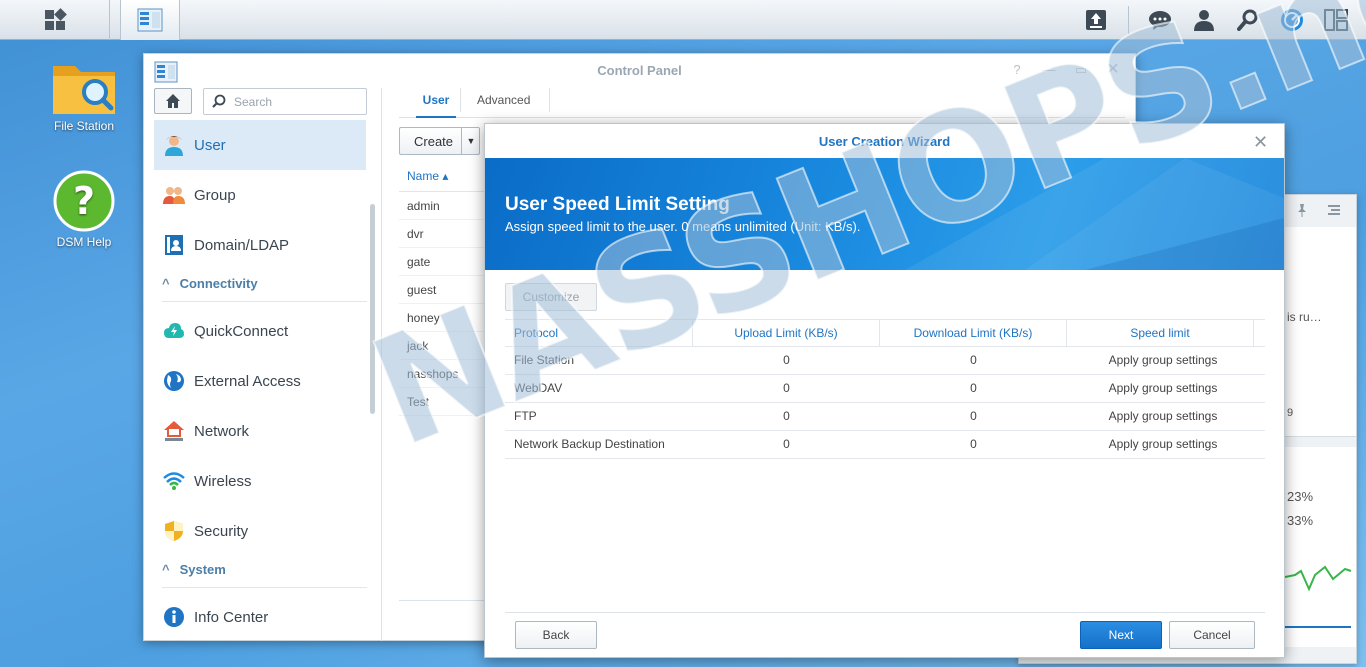  Describe the element at coordinates (884, 141) in the screenshot. I see `dialog-title: User Creation Wizard` at that location.